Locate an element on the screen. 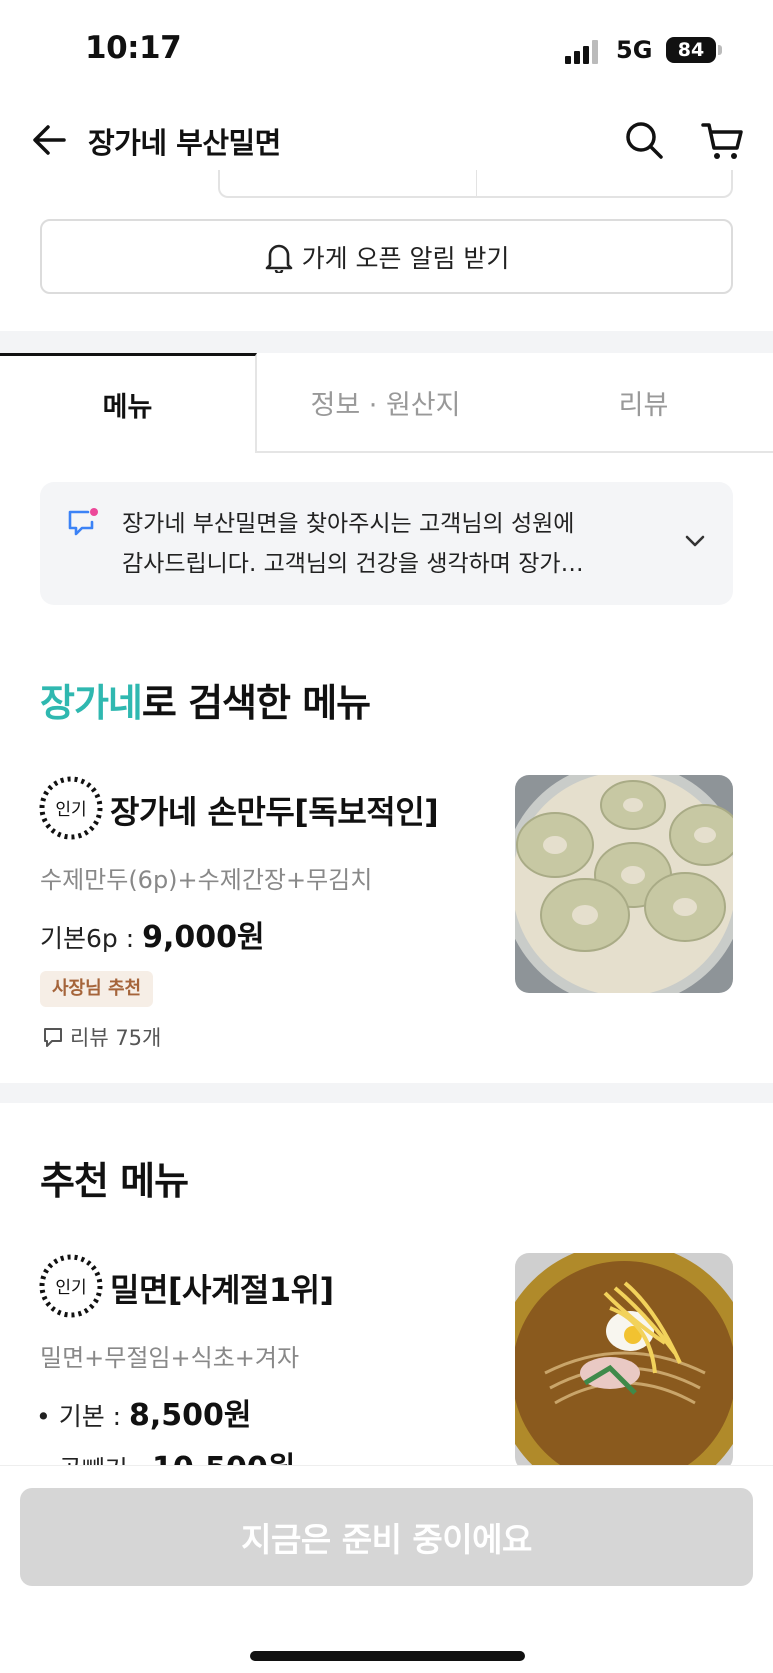 This screenshot has width=773, height=1673. speech-bubble-icon is located at coordinates (53, 1037).